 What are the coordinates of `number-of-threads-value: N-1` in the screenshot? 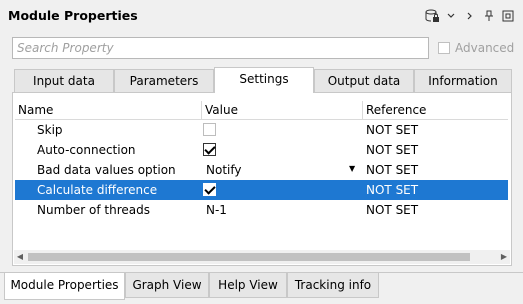 It's located at (216, 210).